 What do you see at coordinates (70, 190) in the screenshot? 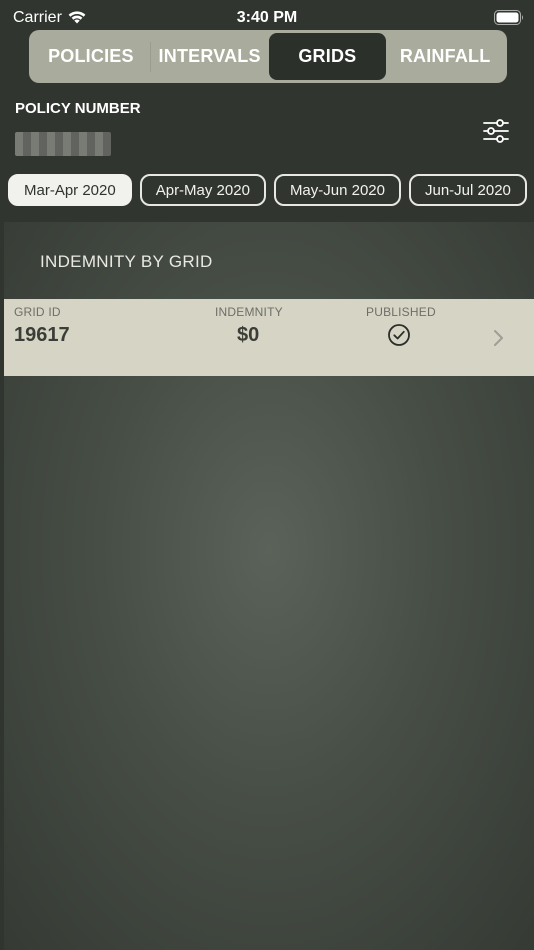
I see `interval-chip-selected: Mar-Apr 2020` at bounding box center [70, 190].